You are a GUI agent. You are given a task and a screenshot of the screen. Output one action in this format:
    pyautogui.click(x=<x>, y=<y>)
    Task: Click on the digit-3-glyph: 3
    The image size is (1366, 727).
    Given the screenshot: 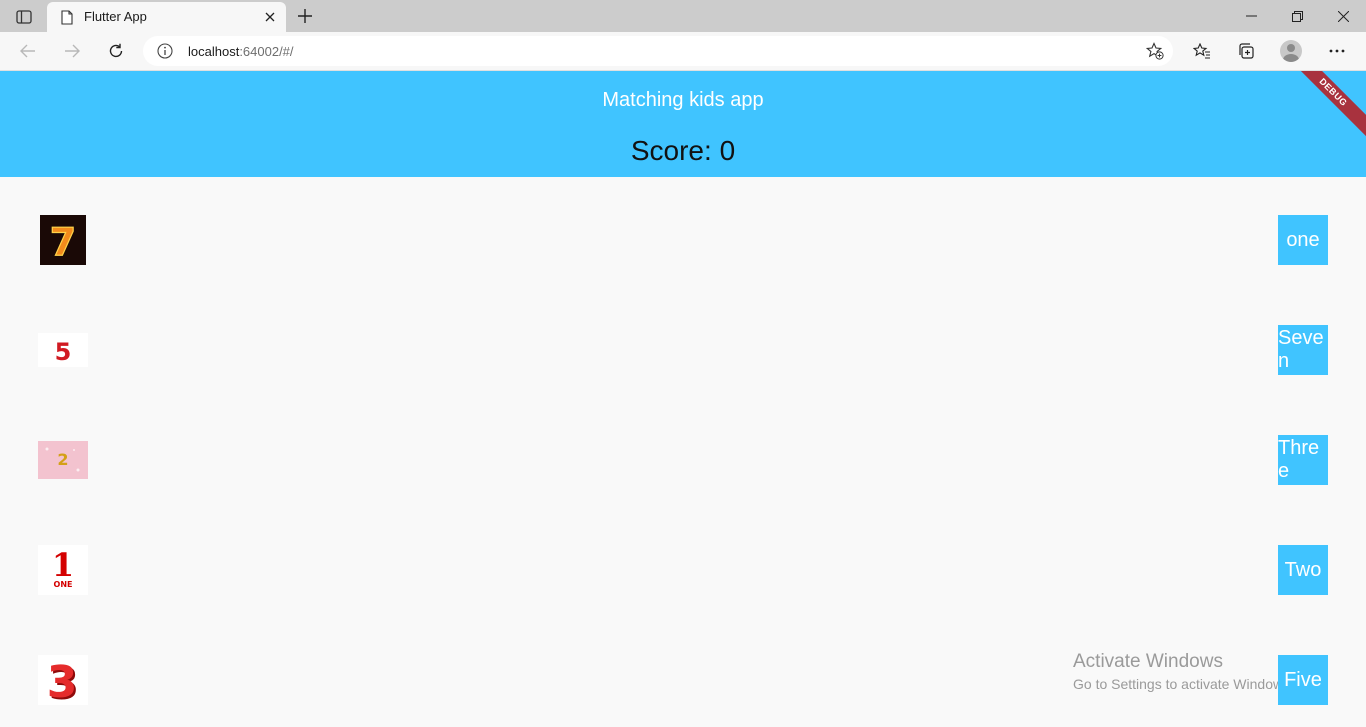 What is the action you would take?
    pyautogui.click(x=62, y=681)
    